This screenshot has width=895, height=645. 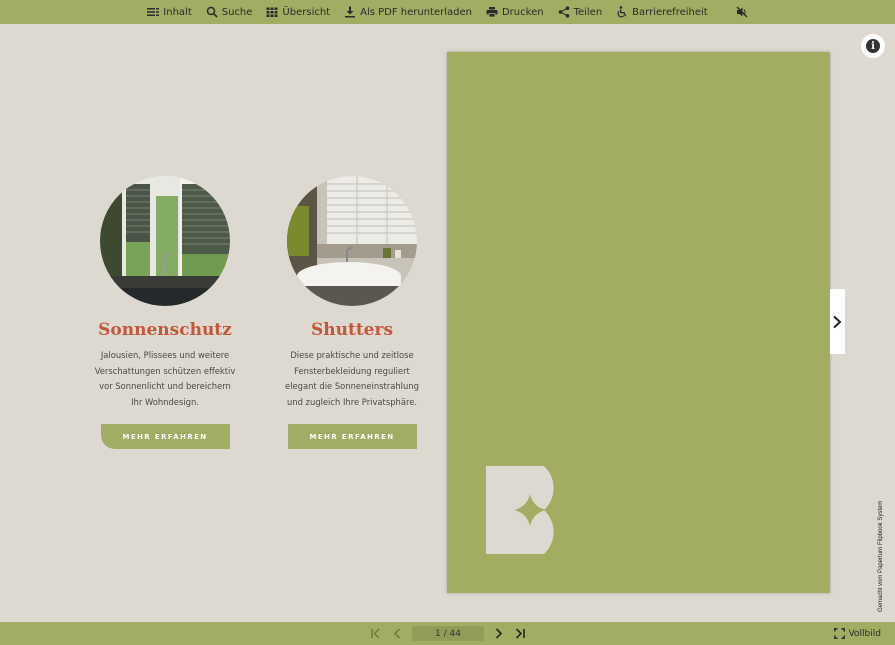 What do you see at coordinates (153, 12) in the screenshot?
I see `menu-list-icon` at bounding box center [153, 12].